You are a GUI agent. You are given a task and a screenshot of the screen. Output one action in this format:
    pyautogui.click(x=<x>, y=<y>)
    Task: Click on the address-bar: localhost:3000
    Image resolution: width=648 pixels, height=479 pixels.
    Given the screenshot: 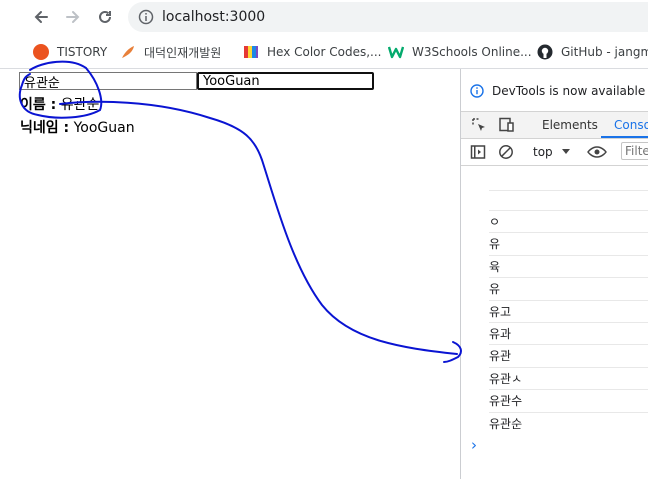 What is the action you would take?
    pyautogui.click(x=388, y=17)
    